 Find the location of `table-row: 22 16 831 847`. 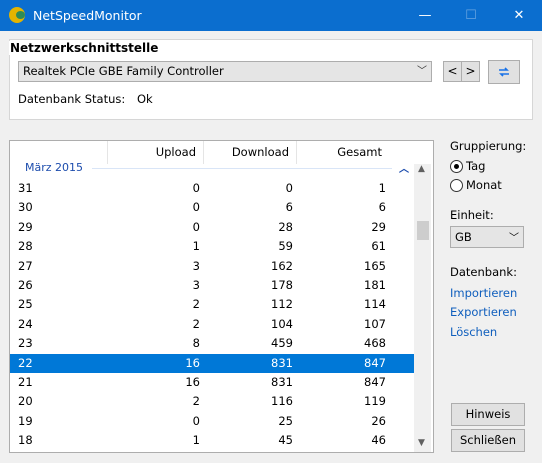

table-row: 22 16 831 847 is located at coordinates (212, 363).